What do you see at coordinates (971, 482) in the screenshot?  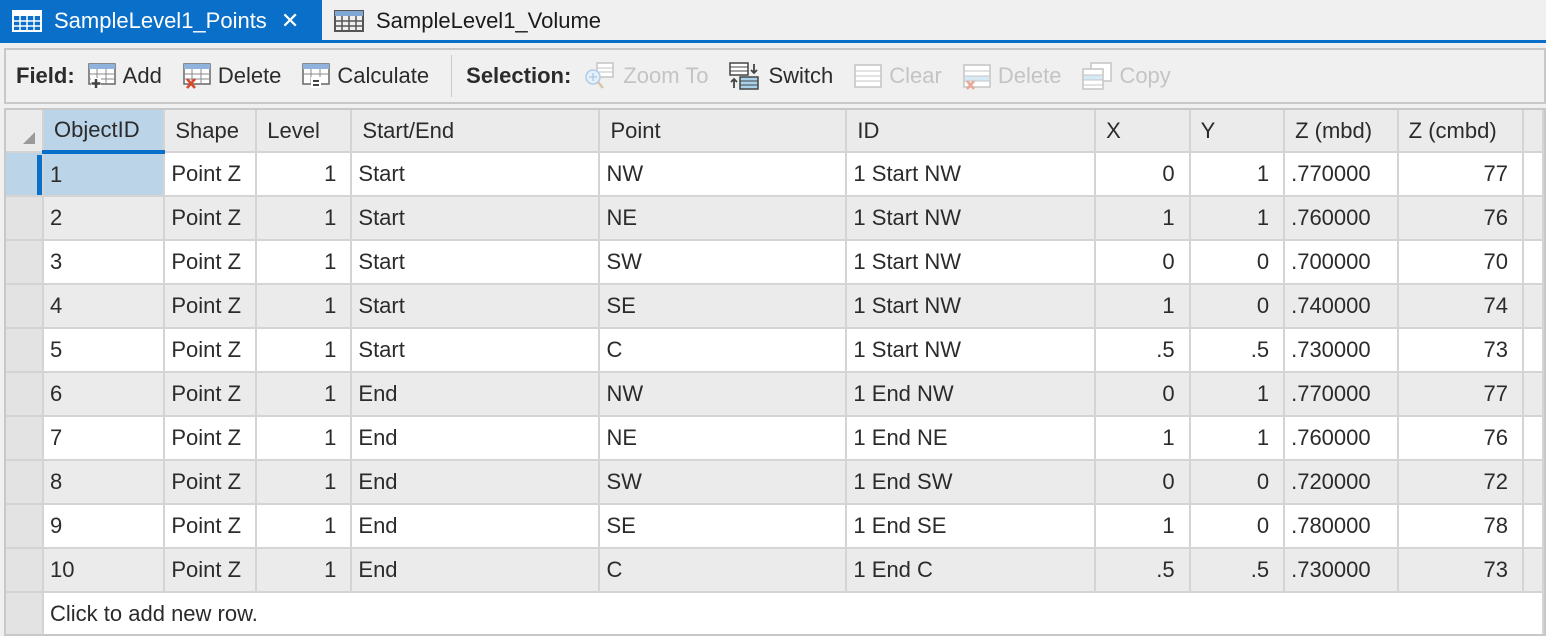 I see `cell-id: 1 End SW` at bounding box center [971, 482].